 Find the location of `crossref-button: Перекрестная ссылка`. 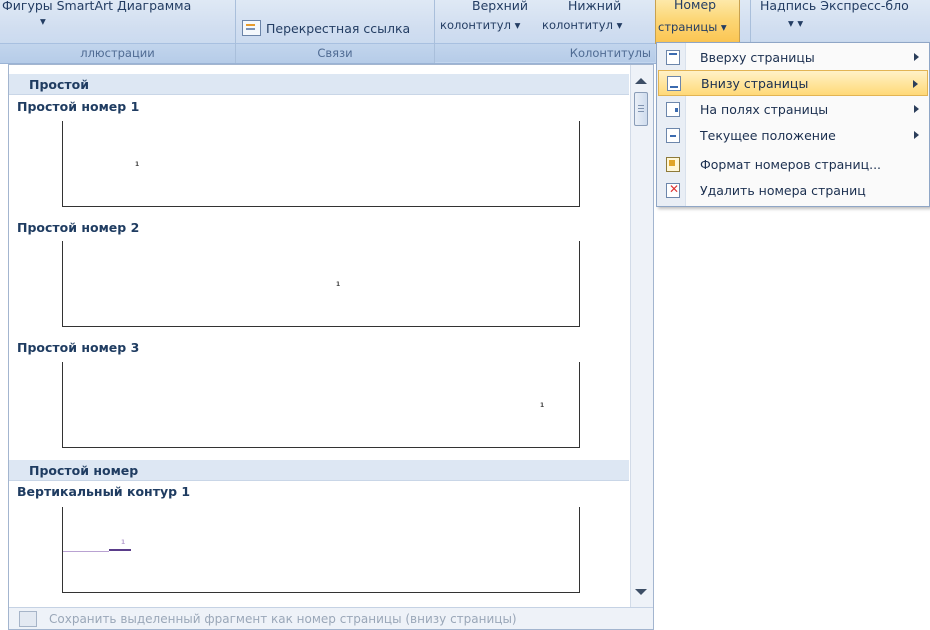

crossref-button: Перекрестная ссылка is located at coordinates (326, 28).